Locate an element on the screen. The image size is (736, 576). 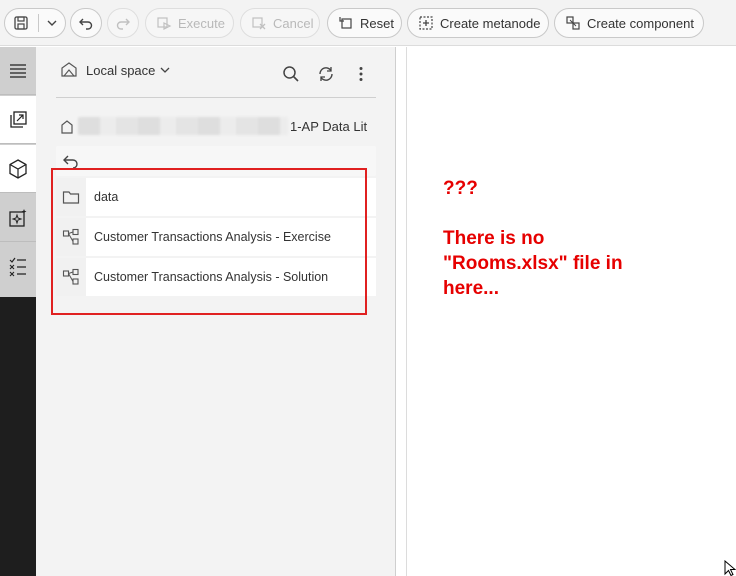
redacted-path is located at coordinates (183, 126).